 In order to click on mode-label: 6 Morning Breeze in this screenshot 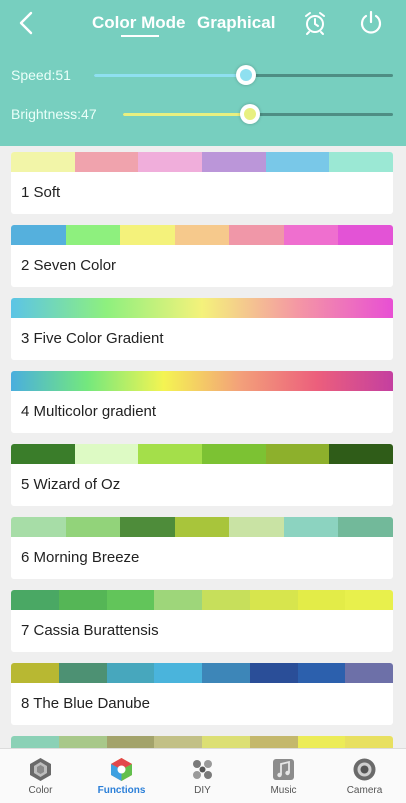, I will do `click(80, 557)`.